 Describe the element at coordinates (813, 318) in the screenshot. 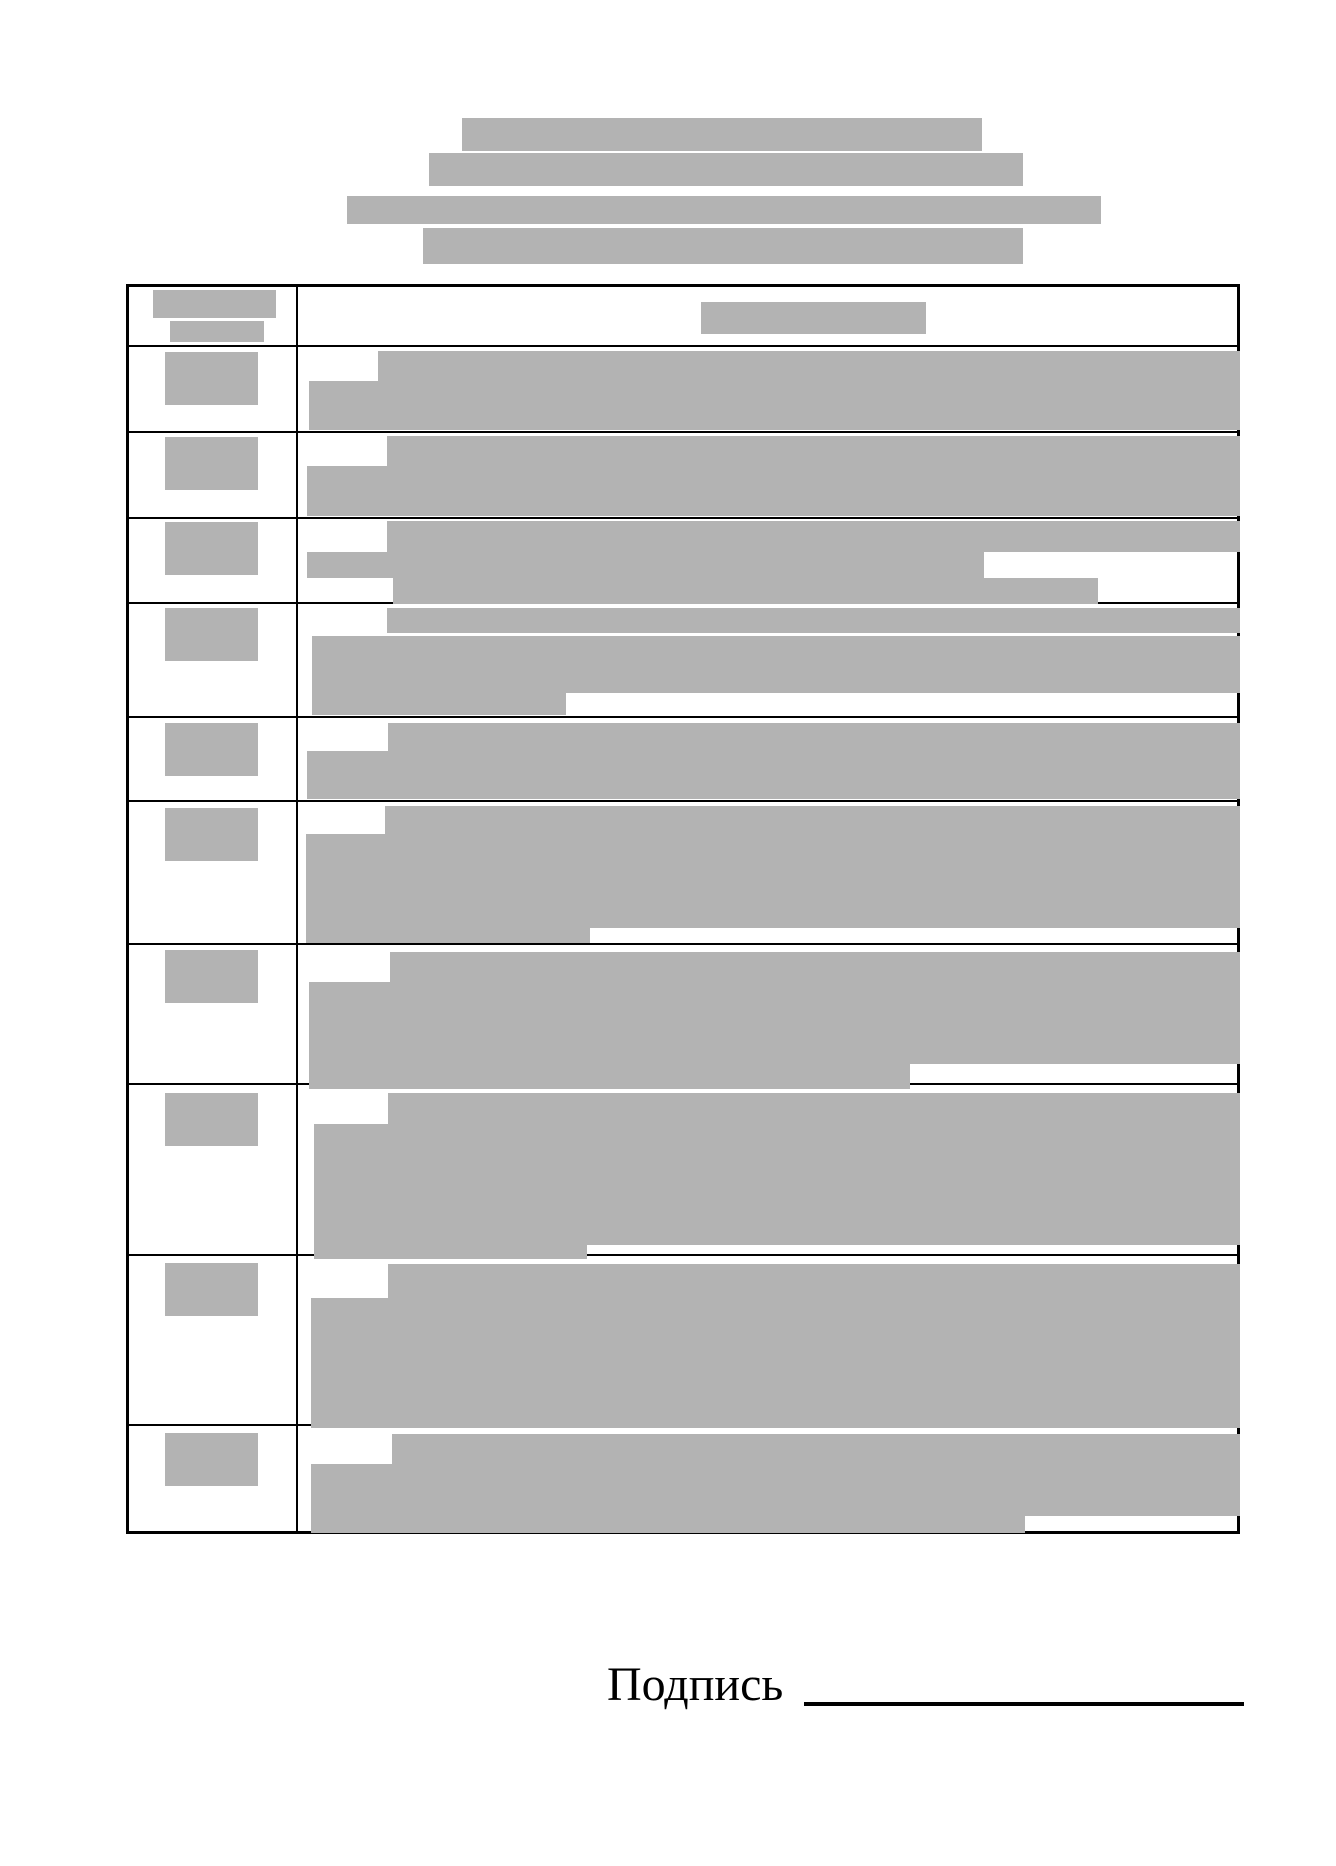

I see `header-content-redaction` at that location.